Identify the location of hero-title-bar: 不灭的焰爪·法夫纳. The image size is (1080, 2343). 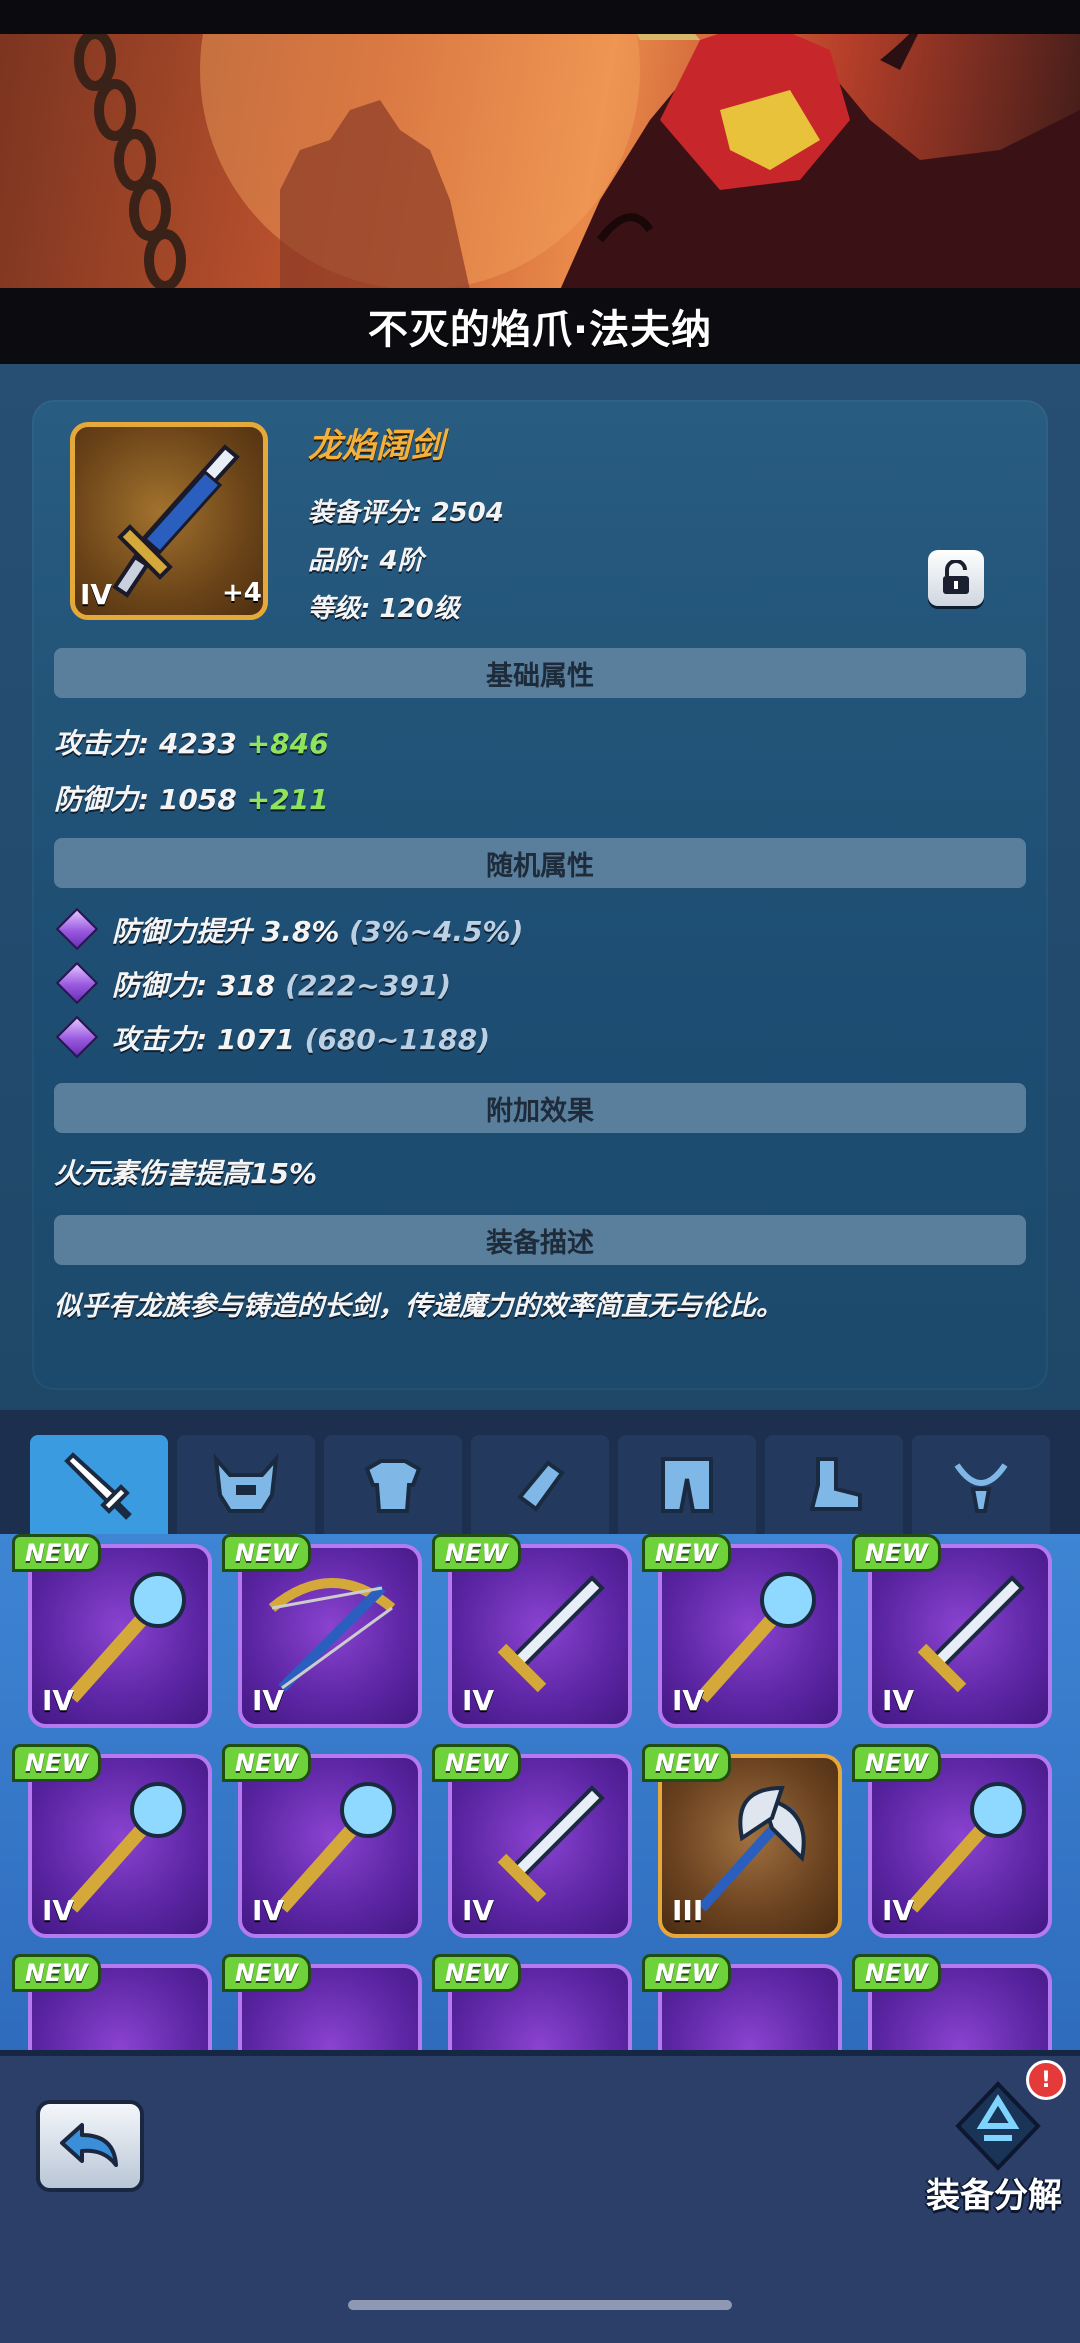
(540, 326).